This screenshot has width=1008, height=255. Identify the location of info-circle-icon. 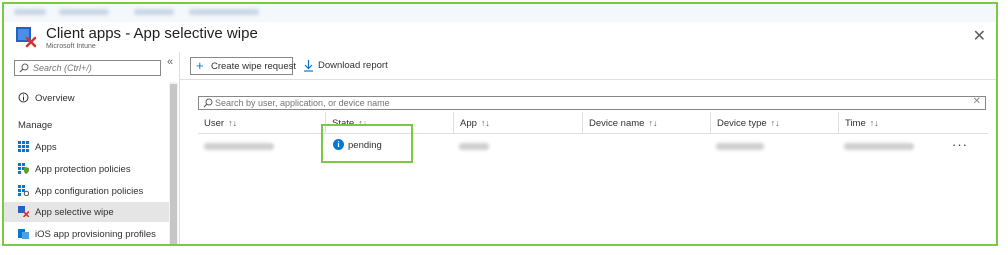
(23, 97).